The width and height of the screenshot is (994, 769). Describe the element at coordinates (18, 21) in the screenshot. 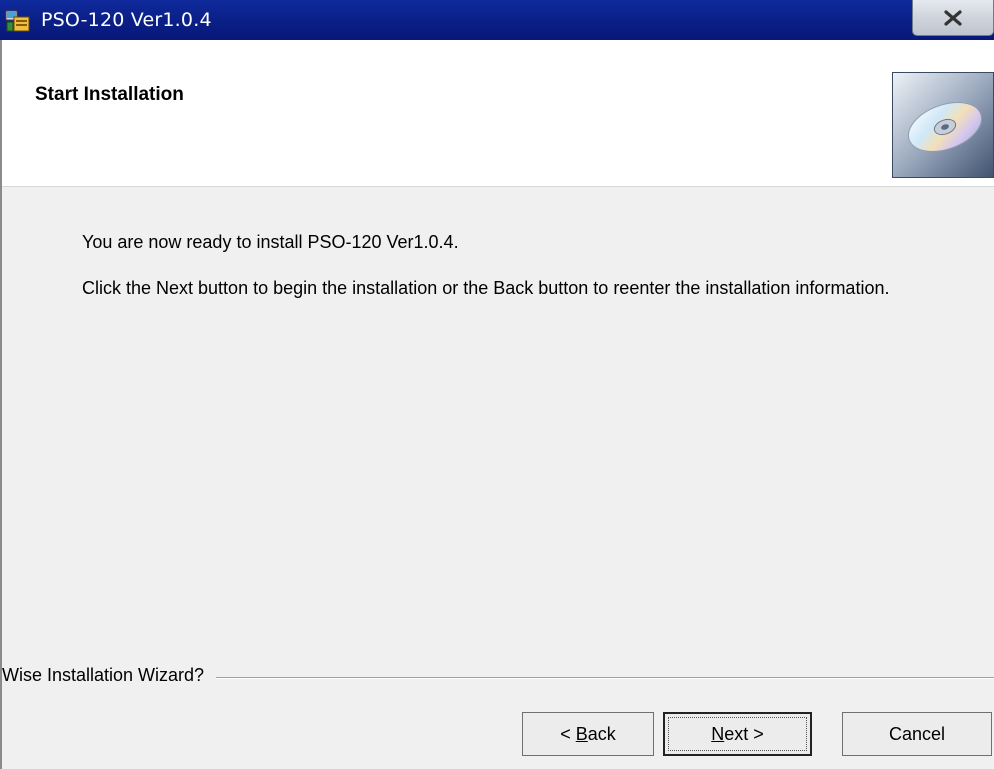

I see `installer-app-icon` at that location.